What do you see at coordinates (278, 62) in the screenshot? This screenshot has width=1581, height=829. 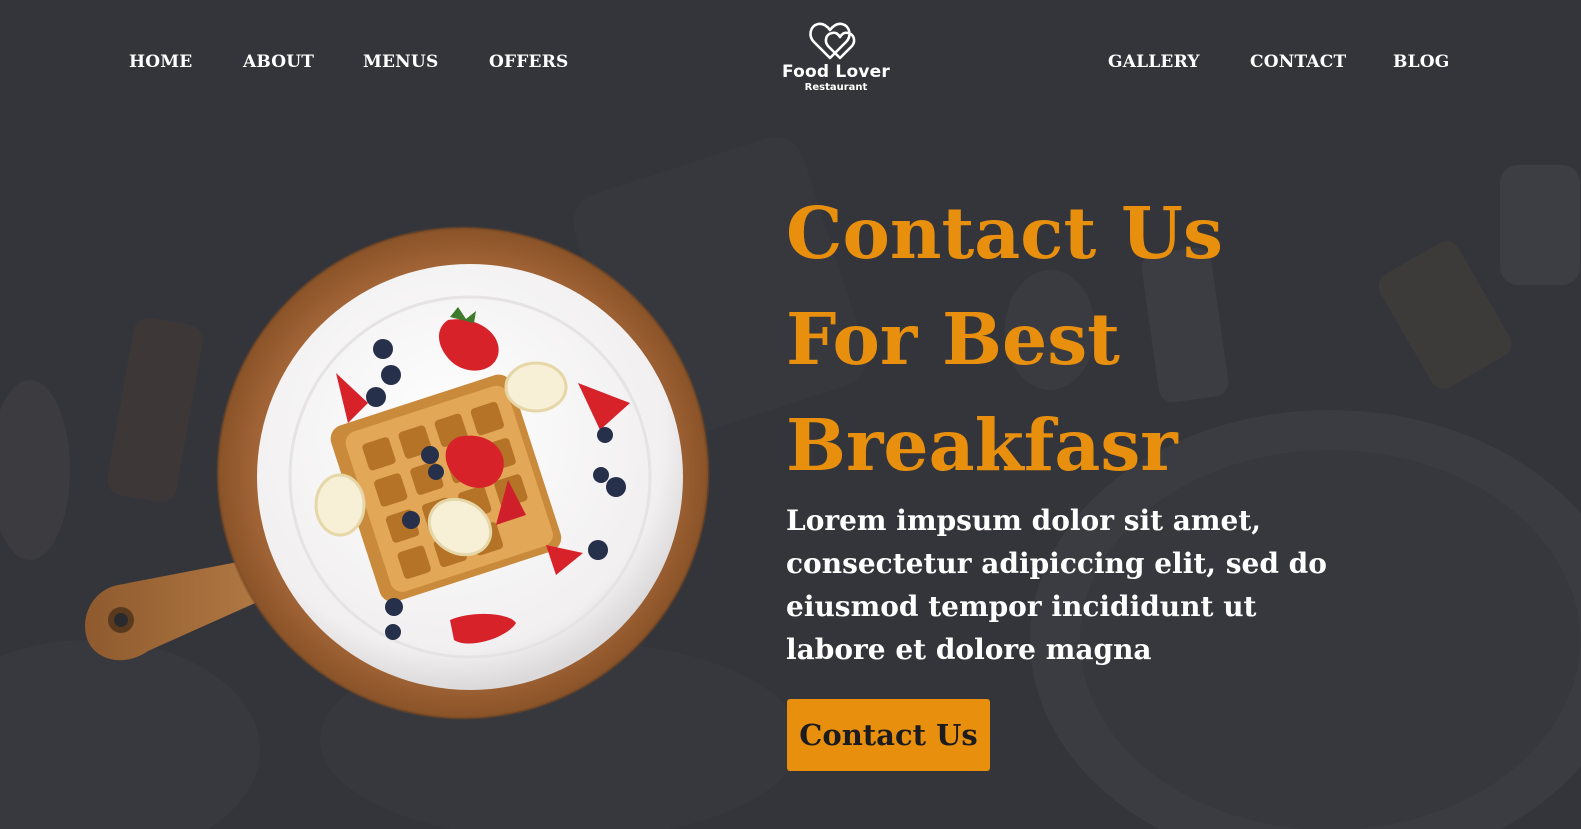 I see `nav-about: ABOUT` at bounding box center [278, 62].